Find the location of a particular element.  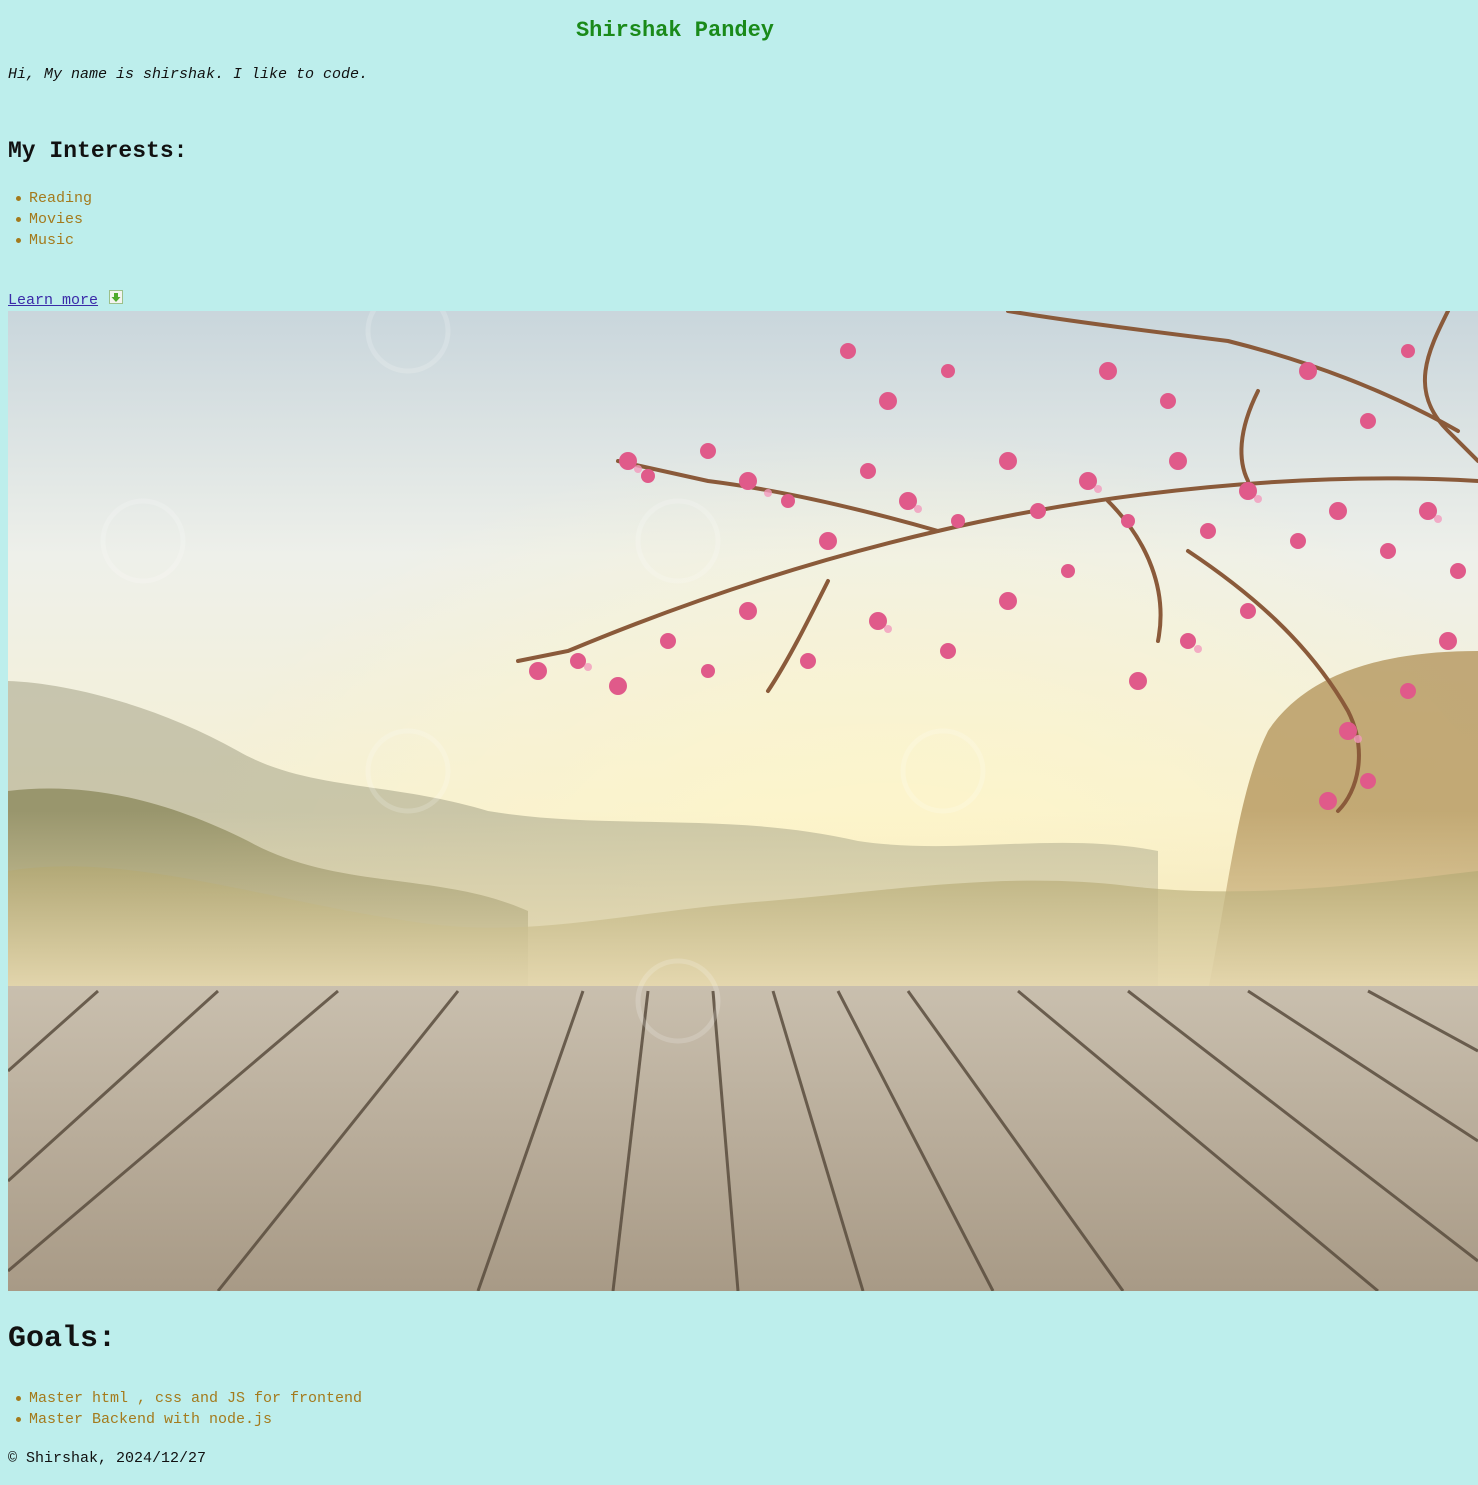

interest-label: Movies is located at coordinates (56, 219).